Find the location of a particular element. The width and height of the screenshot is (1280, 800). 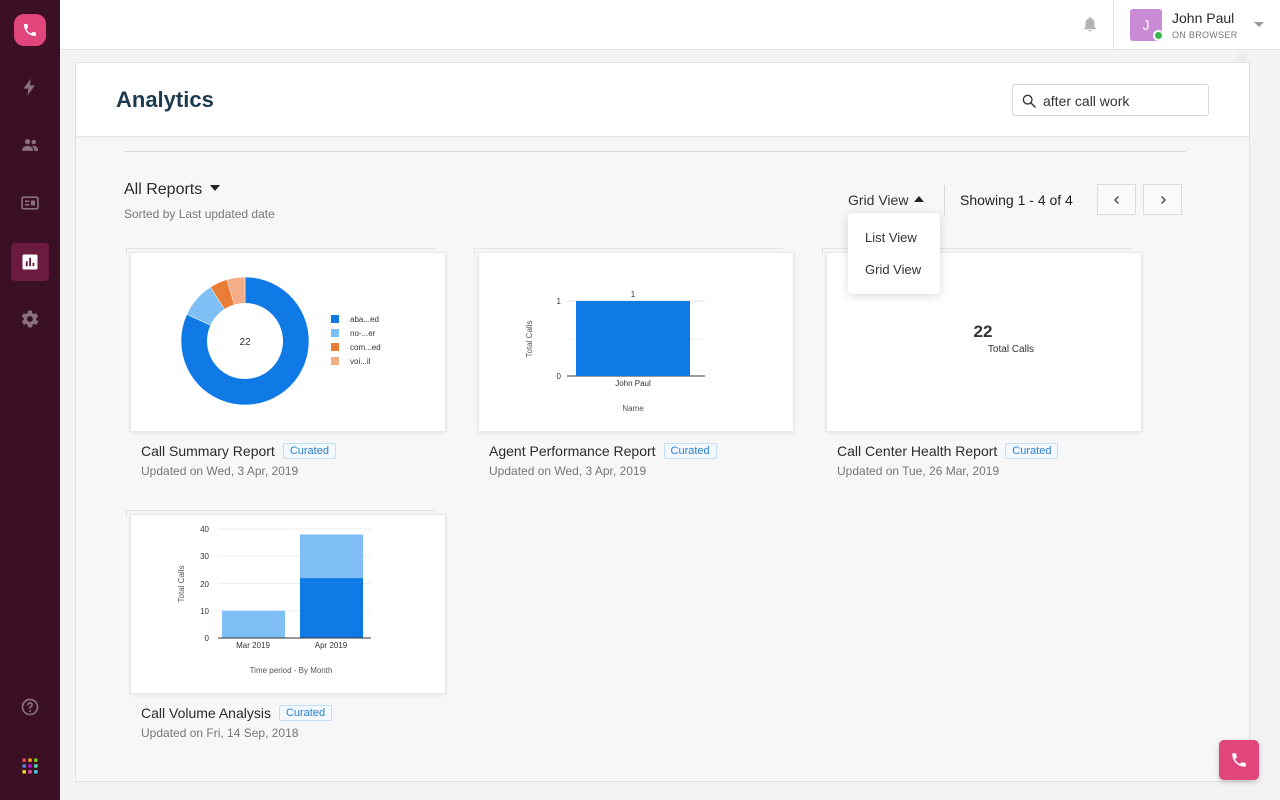

nav-help is located at coordinates (30, 707).